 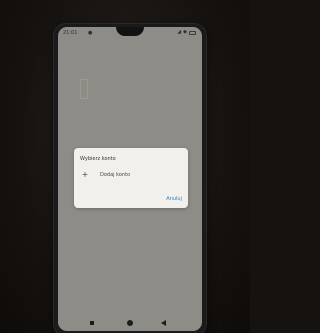 I want to click on status-bar: 21:01 ● ◢ ◆, so click(x=130, y=33).